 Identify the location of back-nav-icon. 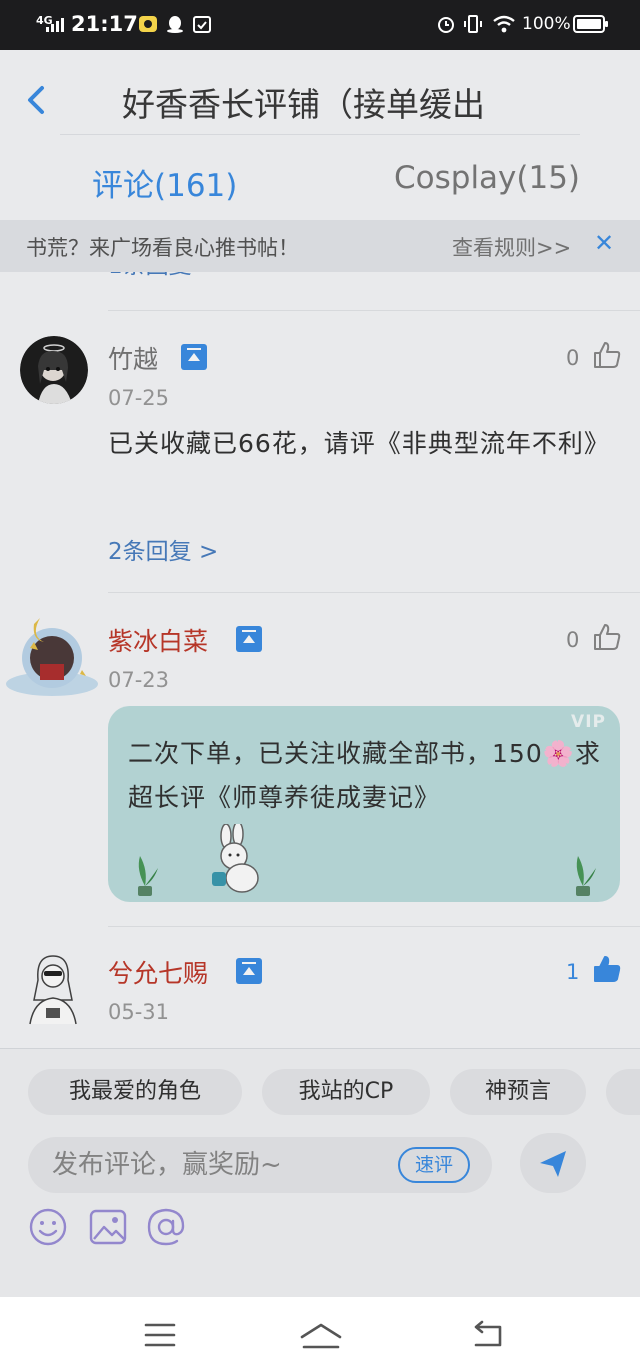
(488, 1335).